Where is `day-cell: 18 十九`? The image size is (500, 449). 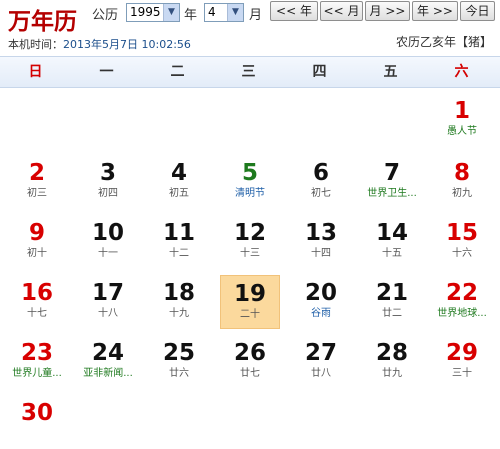
day-cell: 18 十九 is located at coordinates (179, 302).